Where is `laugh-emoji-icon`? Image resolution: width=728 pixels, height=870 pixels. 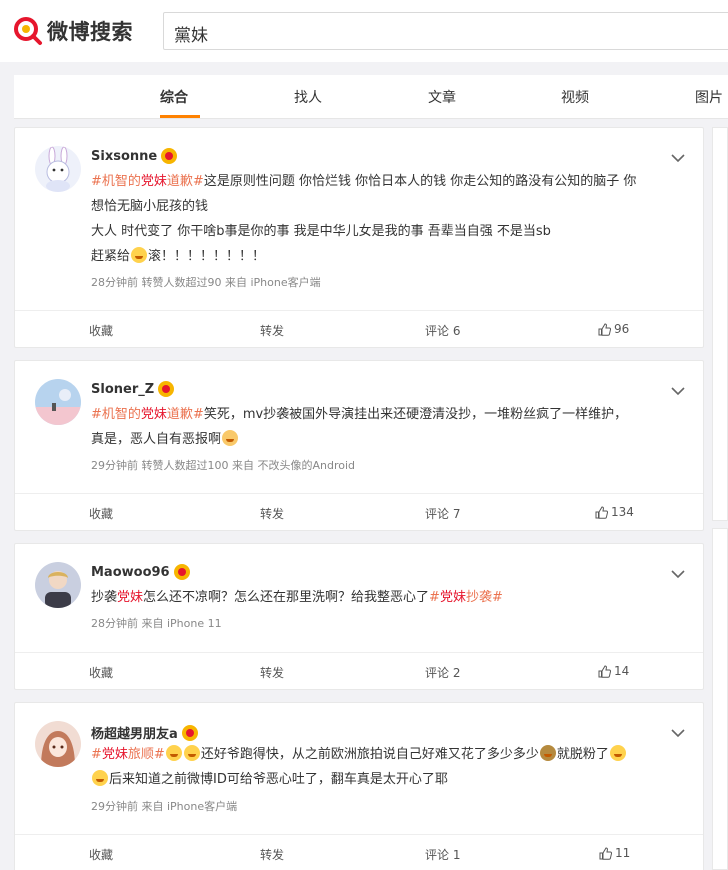
laugh-emoji-icon is located at coordinates (139, 255).